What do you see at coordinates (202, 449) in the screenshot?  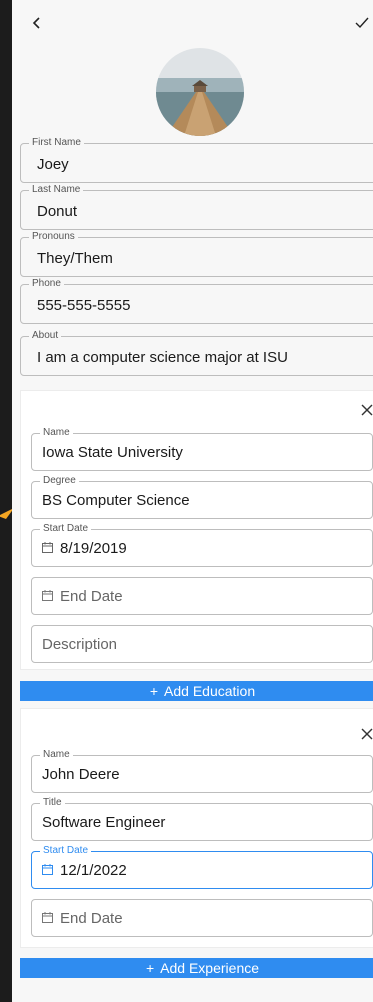 I see `education-name-field: Name Iowa State University` at bounding box center [202, 449].